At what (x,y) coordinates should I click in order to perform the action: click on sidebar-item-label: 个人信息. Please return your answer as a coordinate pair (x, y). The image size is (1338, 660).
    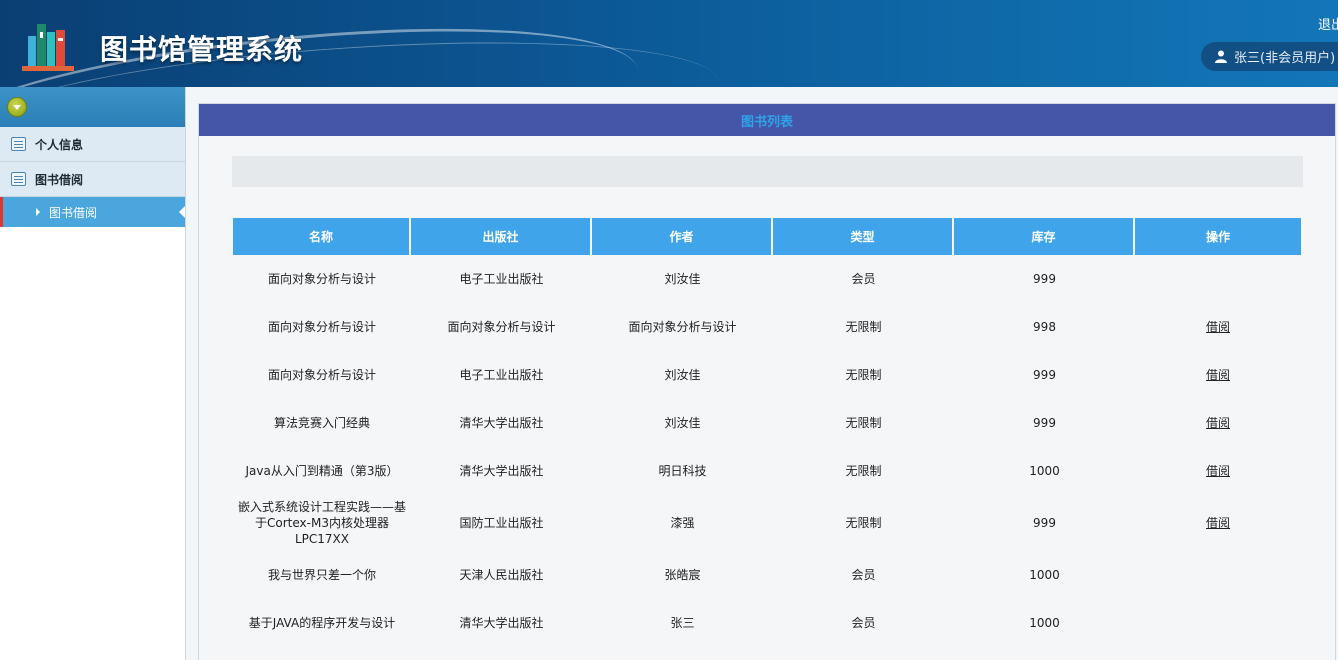
    Looking at the image, I should click on (59, 144).